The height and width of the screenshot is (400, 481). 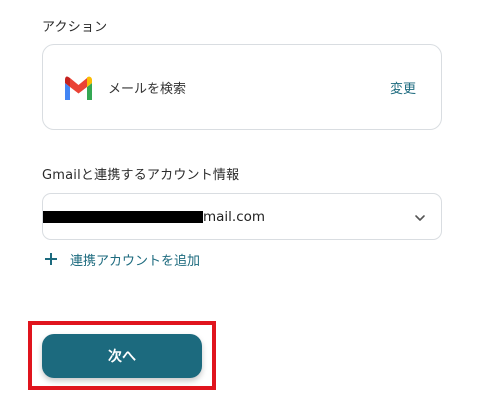 I want to click on change-link: 変更, so click(x=403, y=87).